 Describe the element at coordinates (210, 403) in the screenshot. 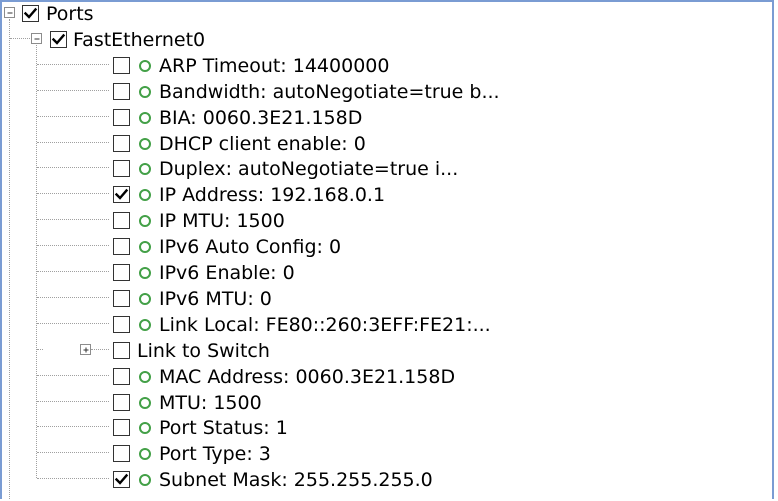

I see `property-label: MTU: 1500` at that location.